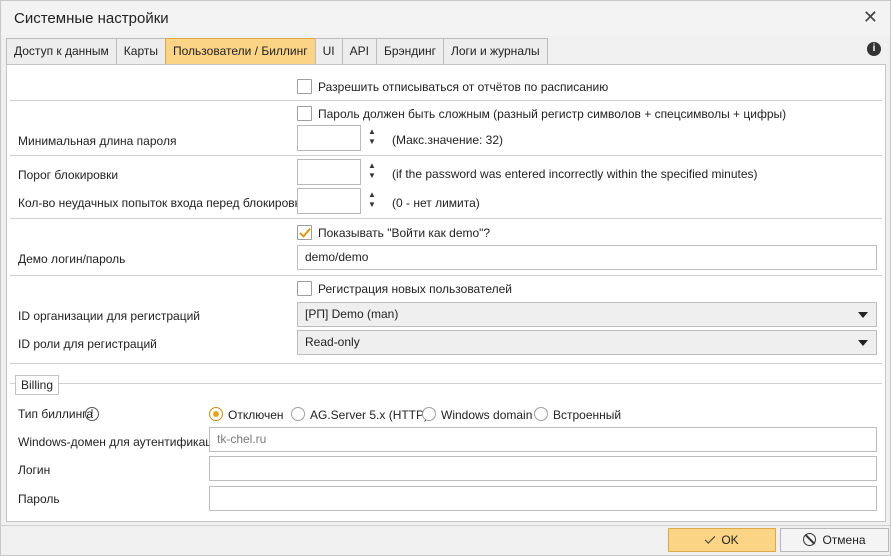 The width and height of the screenshot is (891, 556). Describe the element at coordinates (328, 51) in the screenshot. I see `tab-ui: UI` at that location.